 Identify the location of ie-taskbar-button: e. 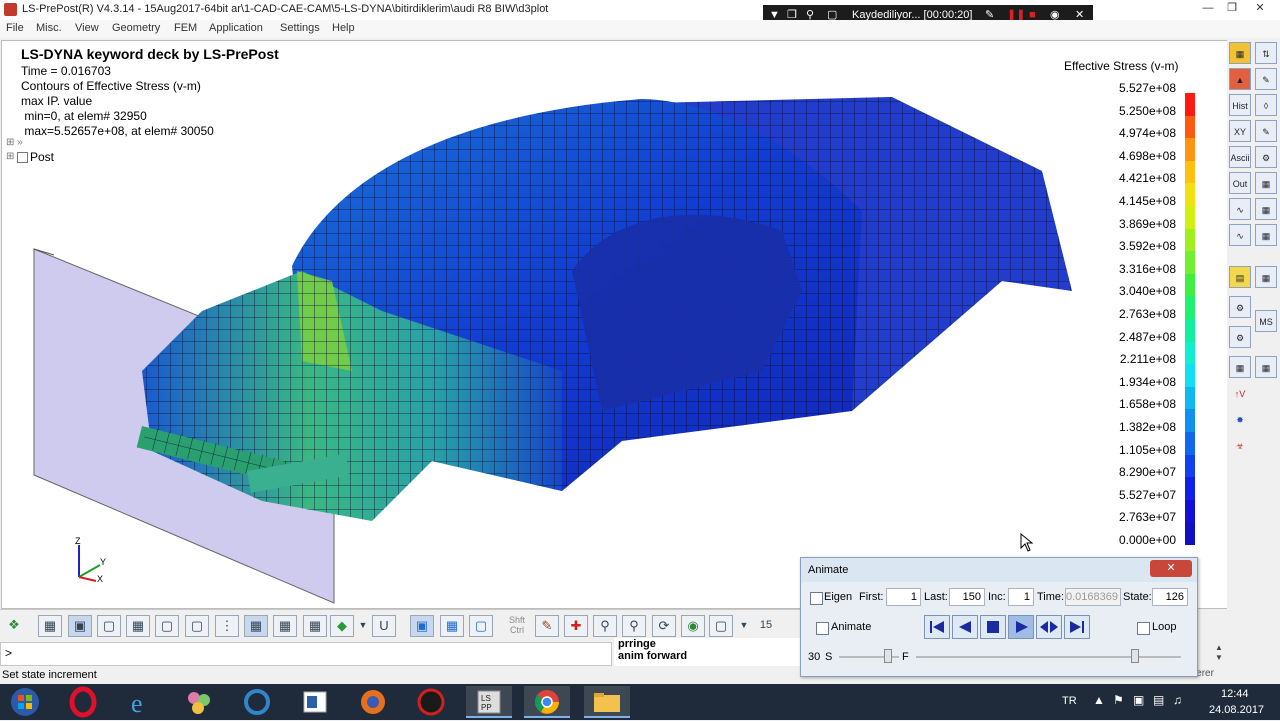
(141, 702).